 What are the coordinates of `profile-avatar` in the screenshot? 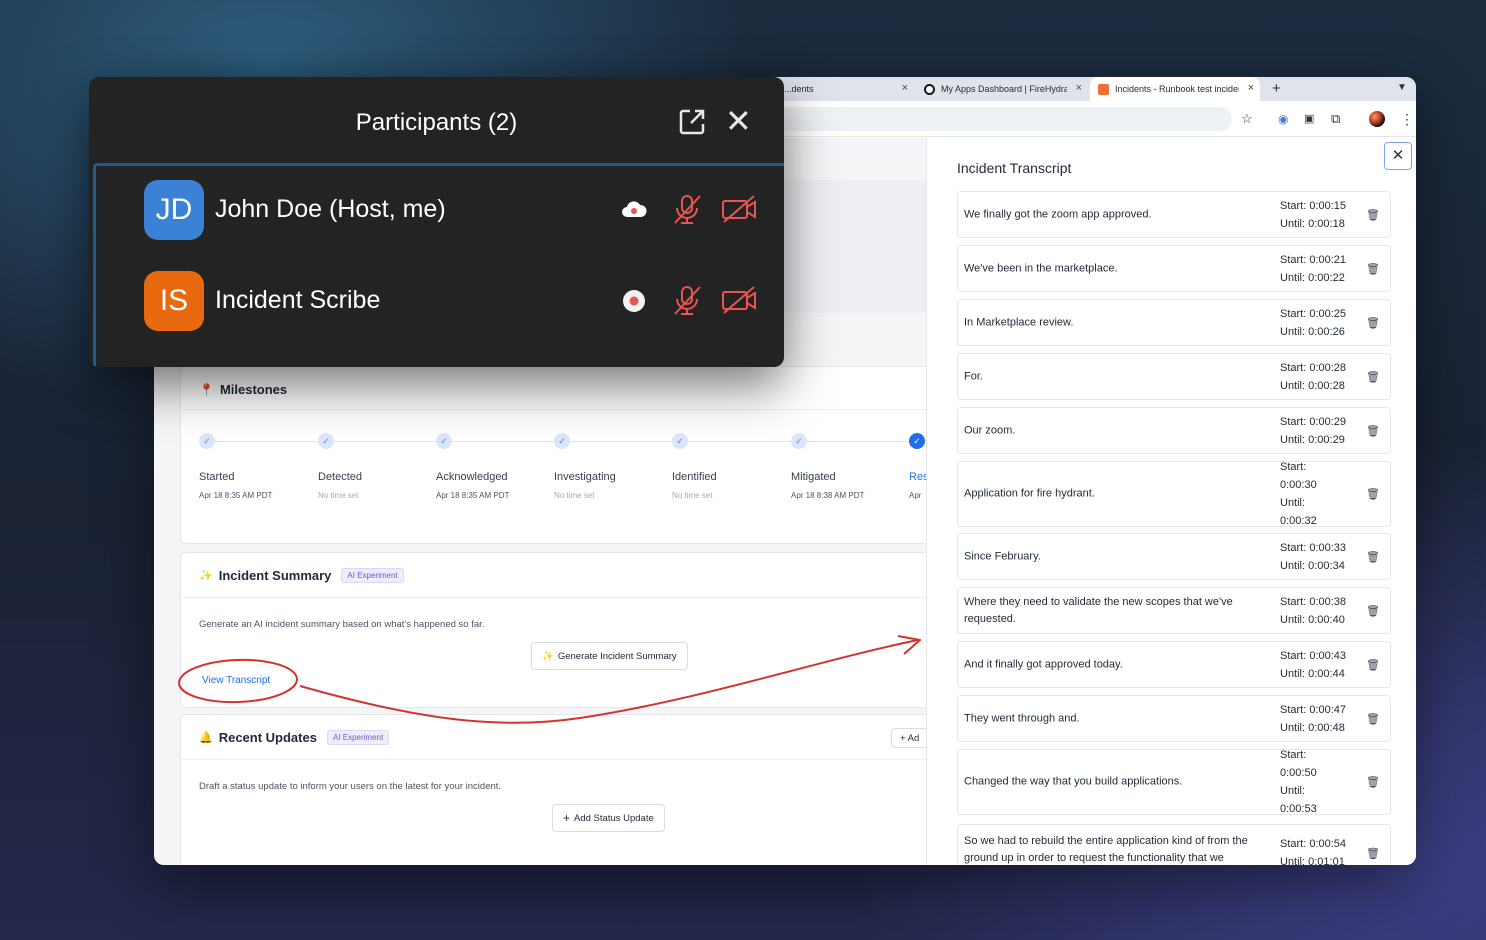 It's located at (1377, 119).